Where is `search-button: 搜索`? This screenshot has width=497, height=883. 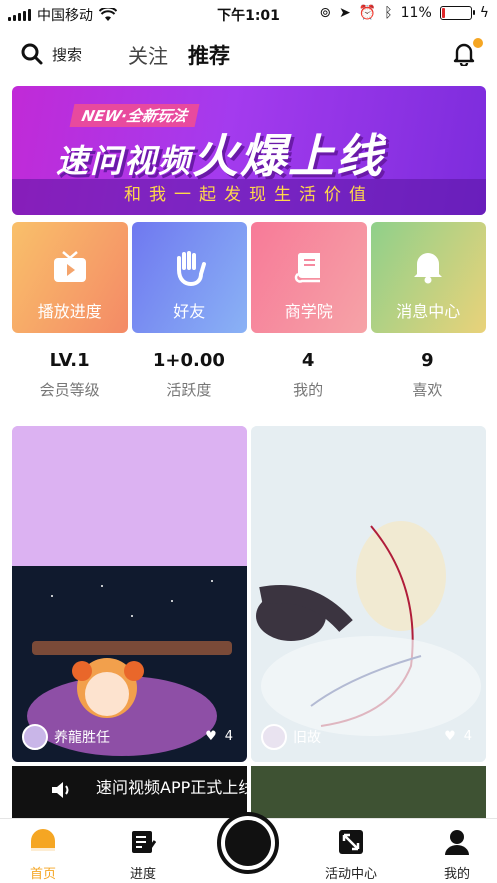
search-button: 搜索 is located at coordinates (51, 54).